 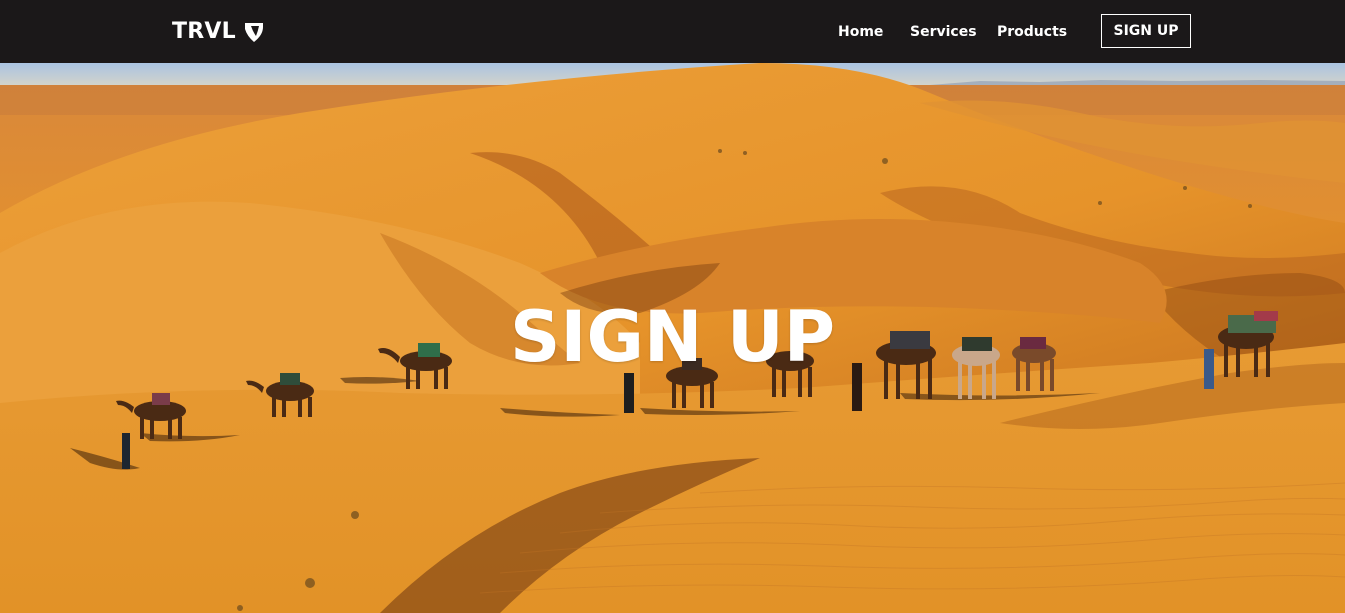 I want to click on navbar: TRVL Home Services Products SIGN UP, so click(x=672, y=31).